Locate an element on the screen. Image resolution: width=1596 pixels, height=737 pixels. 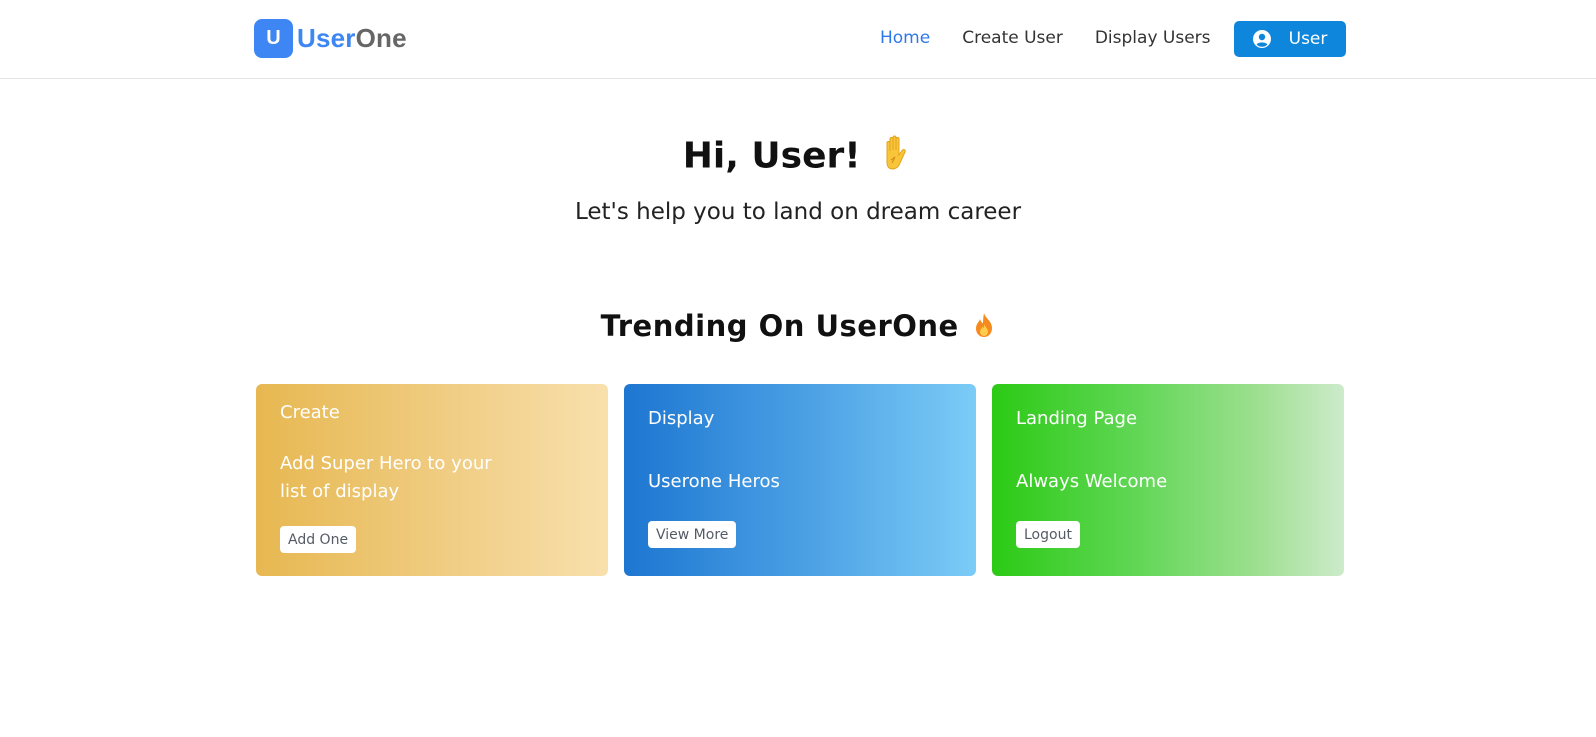
card-text: Always Welcome is located at coordinates (1092, 481).